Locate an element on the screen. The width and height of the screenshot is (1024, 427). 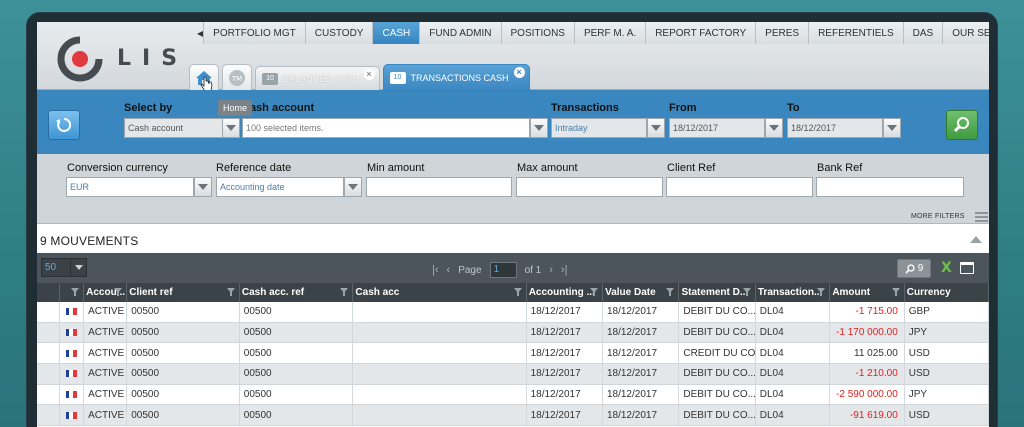
conversion-currency-field: EUR is located at coordinates (130, 187).